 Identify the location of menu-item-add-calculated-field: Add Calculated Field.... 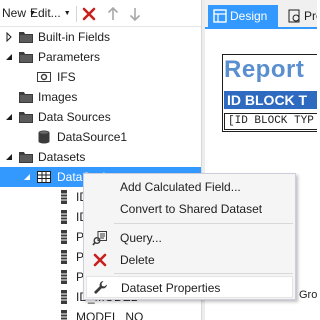
(189, 187).